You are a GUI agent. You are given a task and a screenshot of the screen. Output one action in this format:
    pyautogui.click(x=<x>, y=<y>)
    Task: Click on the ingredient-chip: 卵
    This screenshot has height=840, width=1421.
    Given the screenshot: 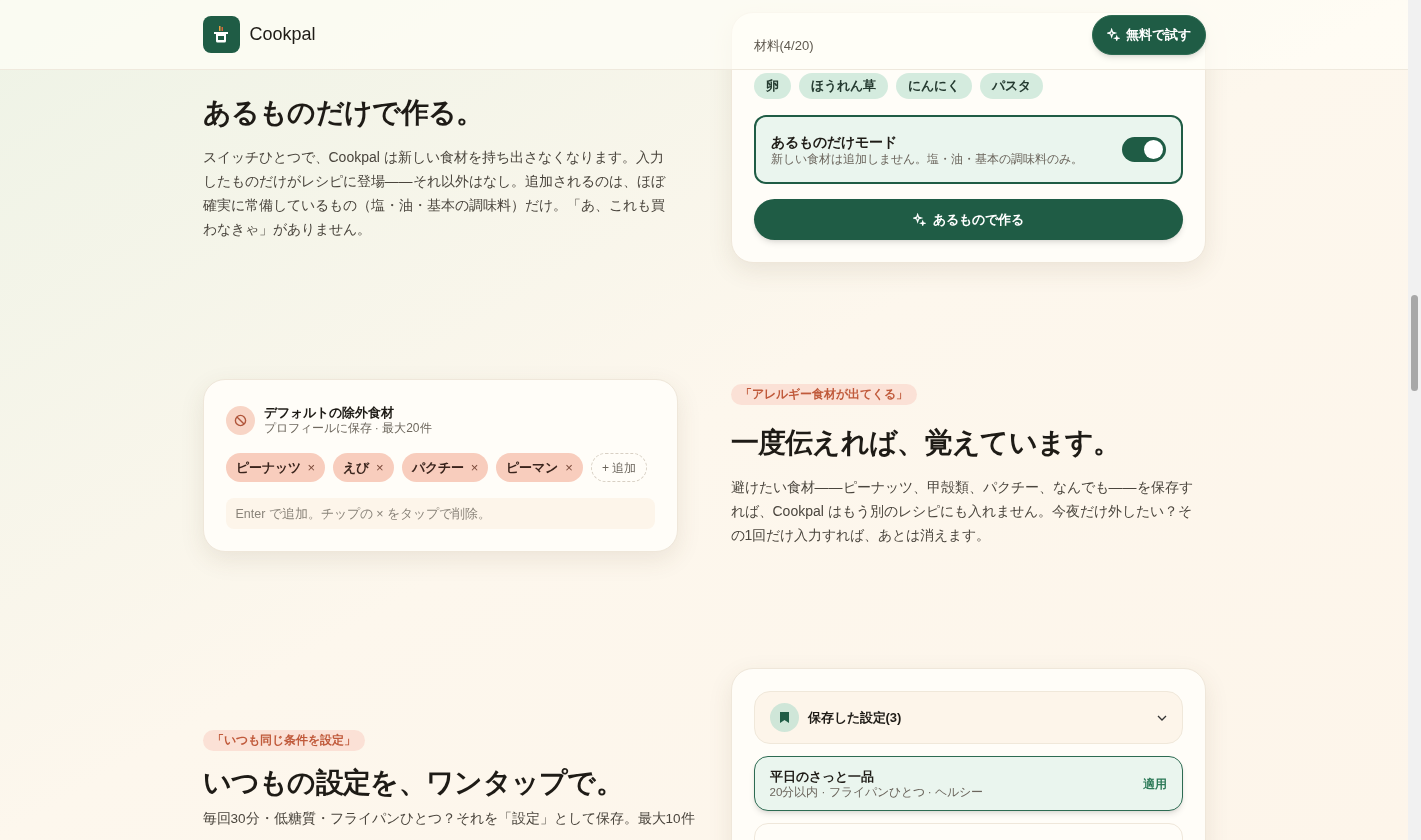 What is the action you would take?
    pyautogui.click(x=772, y=86)
    